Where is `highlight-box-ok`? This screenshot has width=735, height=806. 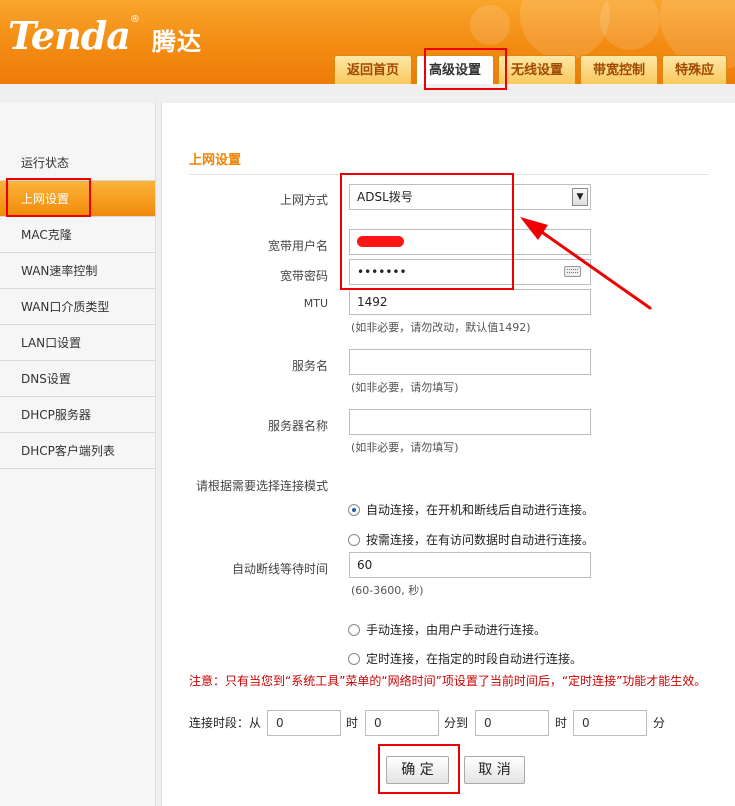 highlight-box-ok is located at coordinates (419, 769).